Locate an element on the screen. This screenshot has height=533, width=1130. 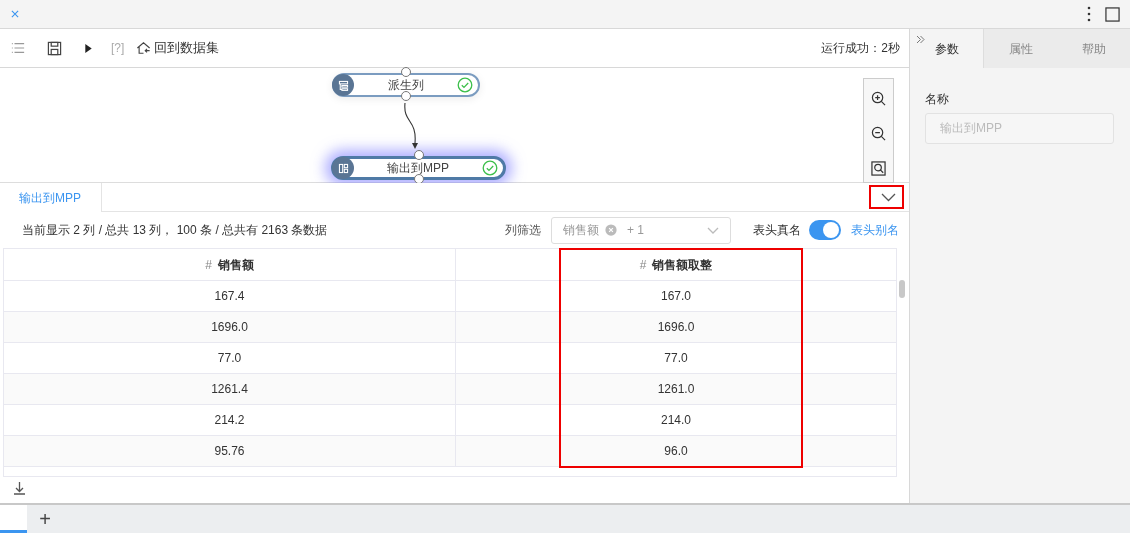
run-status: 运行成功：2秒 is located at coordinates (860, 48).